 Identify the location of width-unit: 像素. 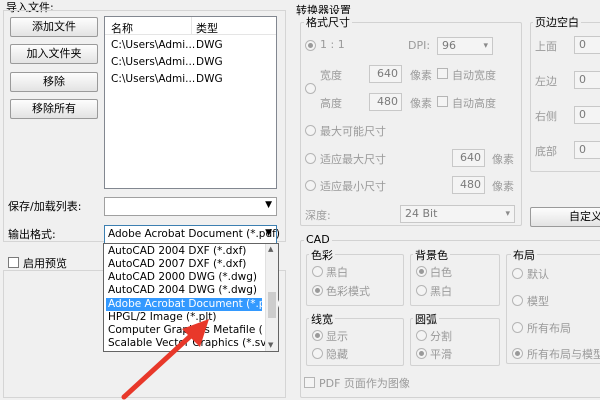
(421, 75).